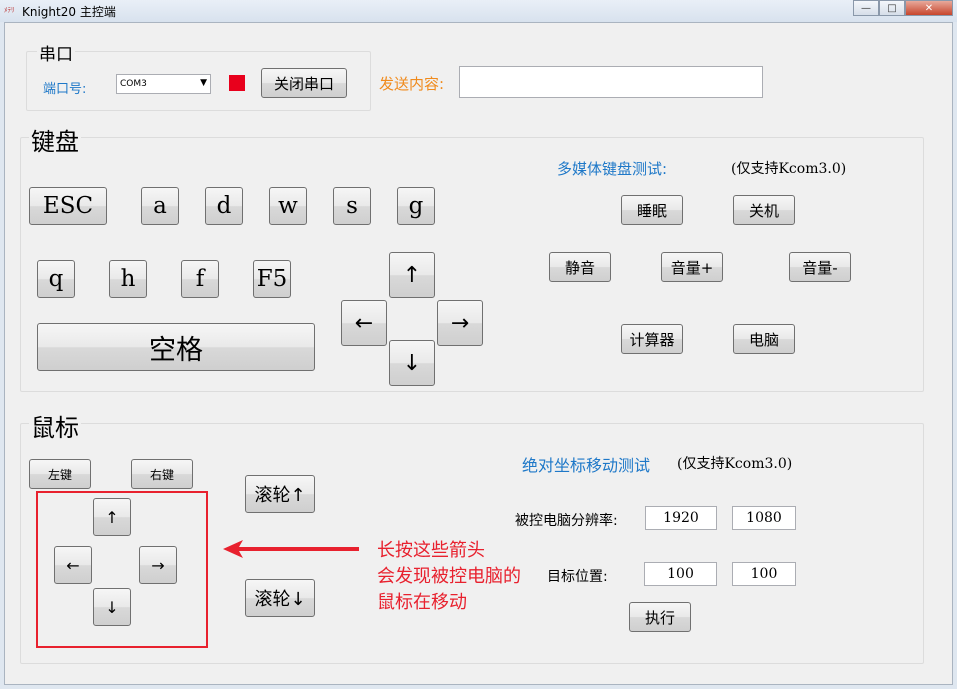  What do you see at coordinates (764, 339) in the screenshot?
I see `media-computer-button: 电脑` at bounding box center [764, 339].